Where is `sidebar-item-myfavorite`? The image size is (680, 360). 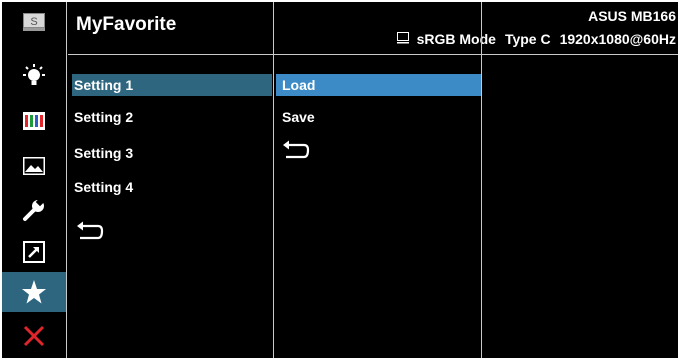 sidebar-item-myfavorite is located at coordinates (34, 292).